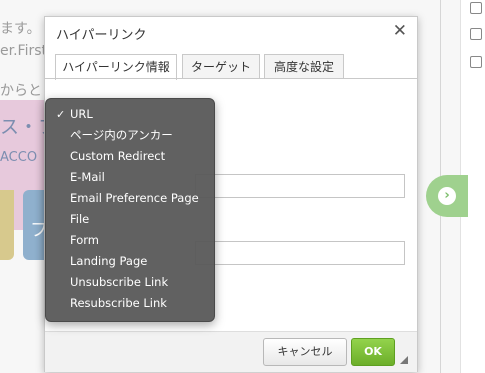  I want to click on dropdown-option-url: ✓ URL, so click(130, 114).